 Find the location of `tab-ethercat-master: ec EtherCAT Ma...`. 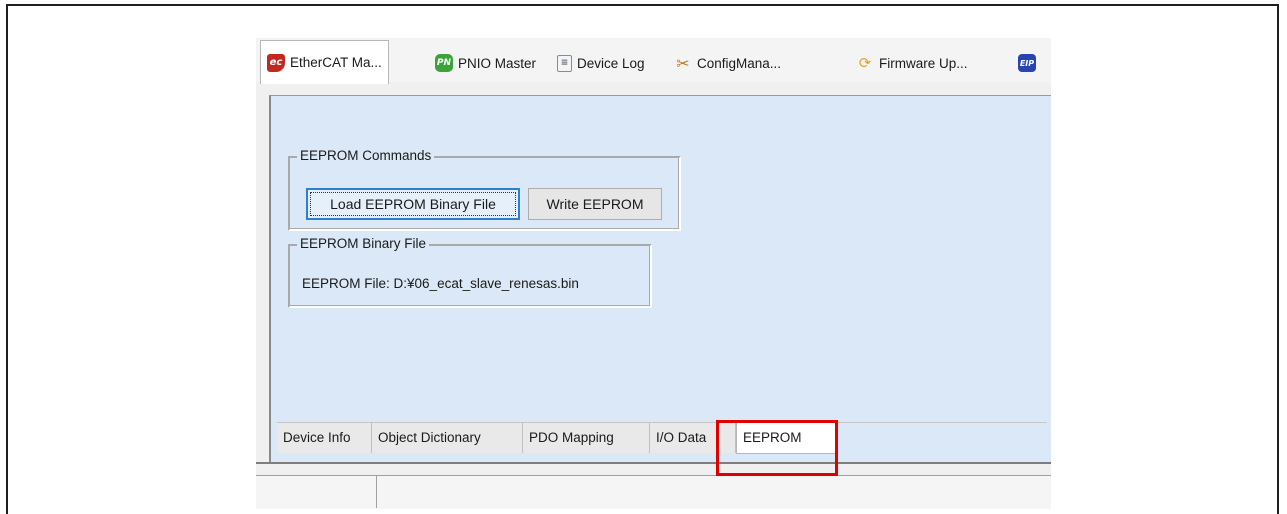

tab-ethercat-master: ec EtherCAT Ma... is located at coordinates (324, 62).